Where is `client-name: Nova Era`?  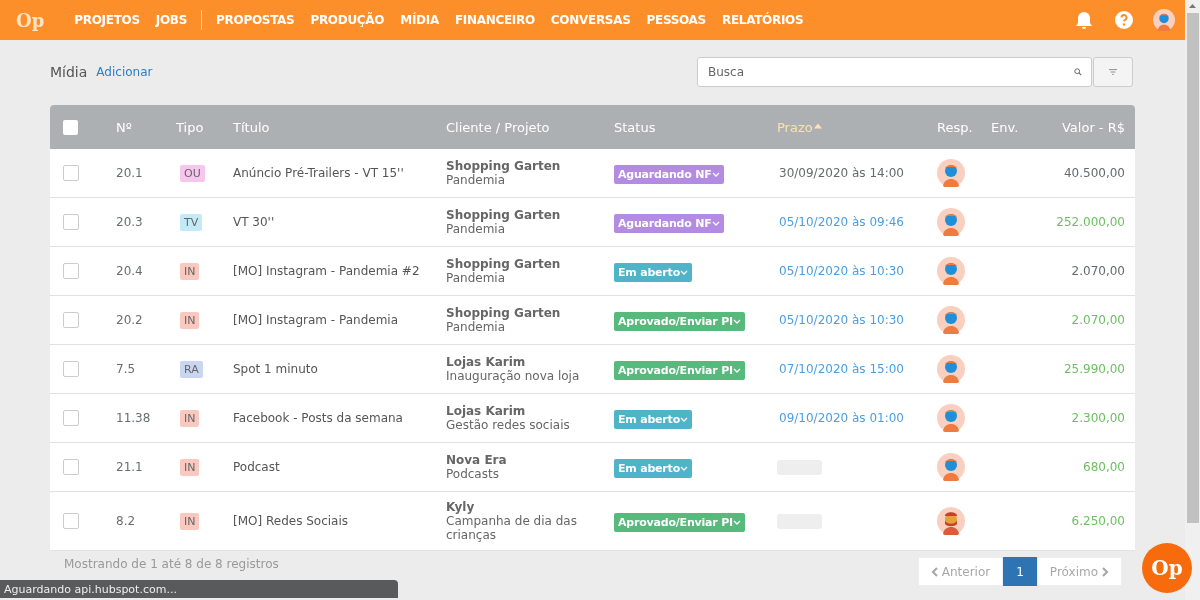 client-name: Nova Era is located at coordinates (477, 460).